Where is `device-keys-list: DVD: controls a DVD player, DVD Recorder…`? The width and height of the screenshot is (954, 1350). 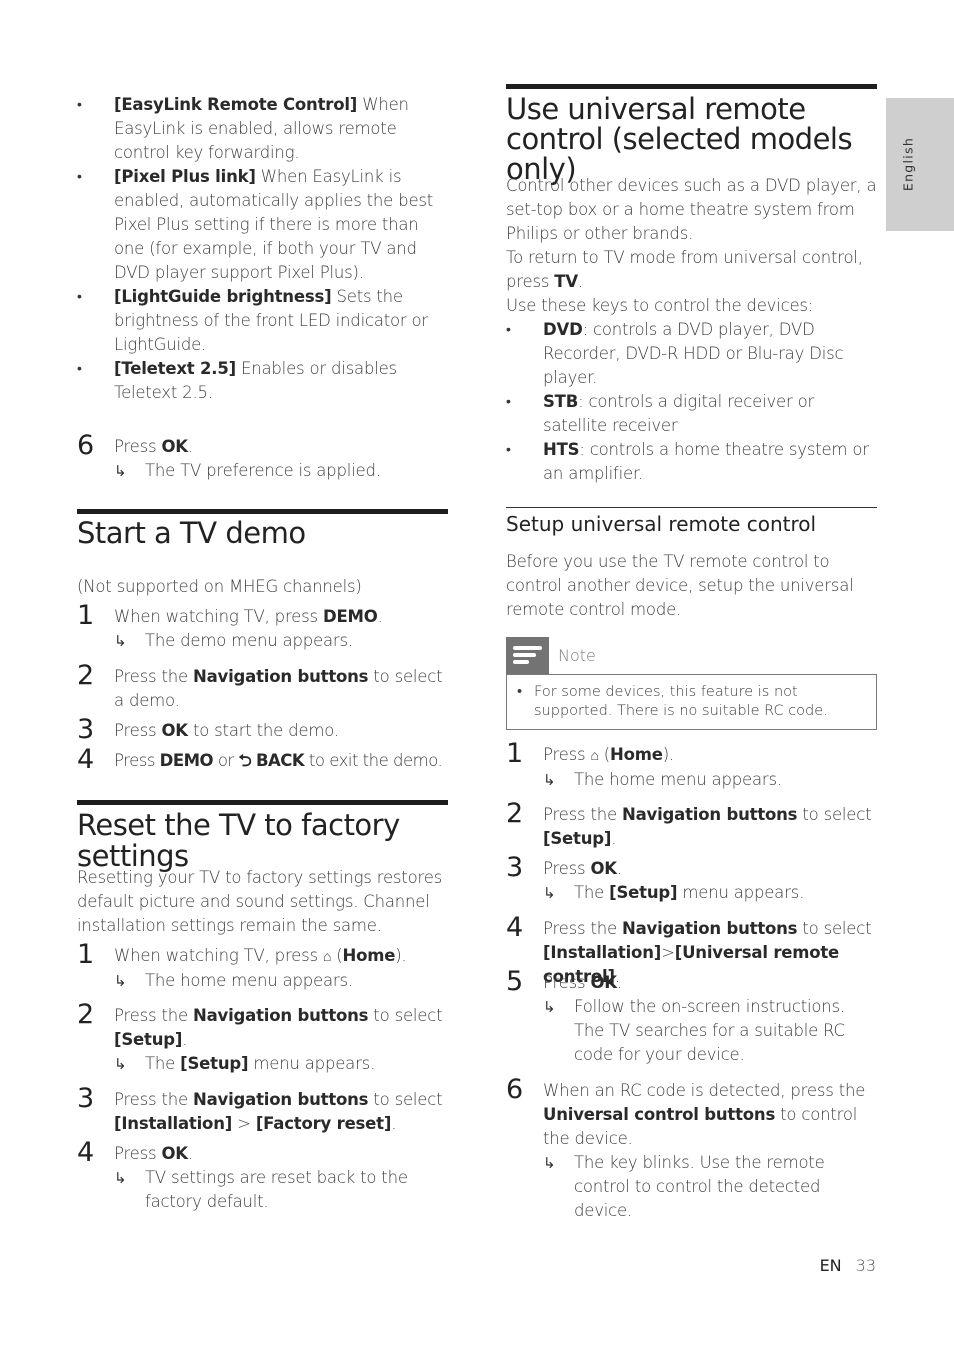 device-keys-list: DVD: controls a DVD player, DVD Recorder… is located at coordinates (691, 402).